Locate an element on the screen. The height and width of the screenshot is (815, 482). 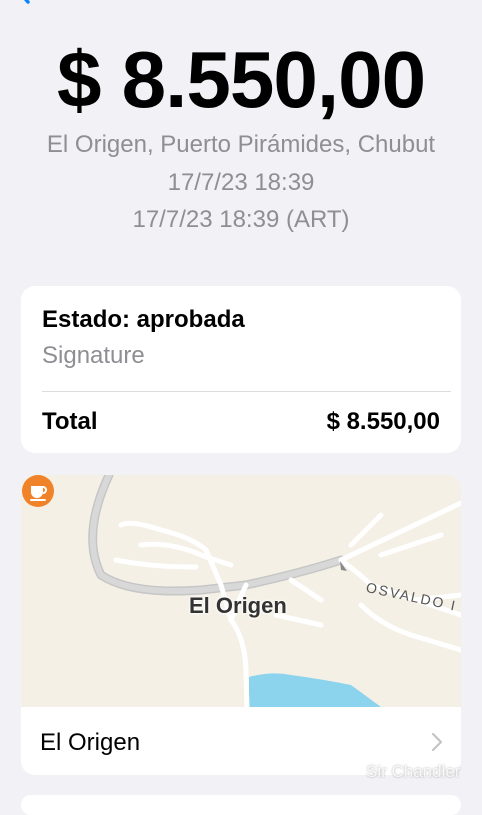
chevron-right-icon is located at coordinates (437, 742).